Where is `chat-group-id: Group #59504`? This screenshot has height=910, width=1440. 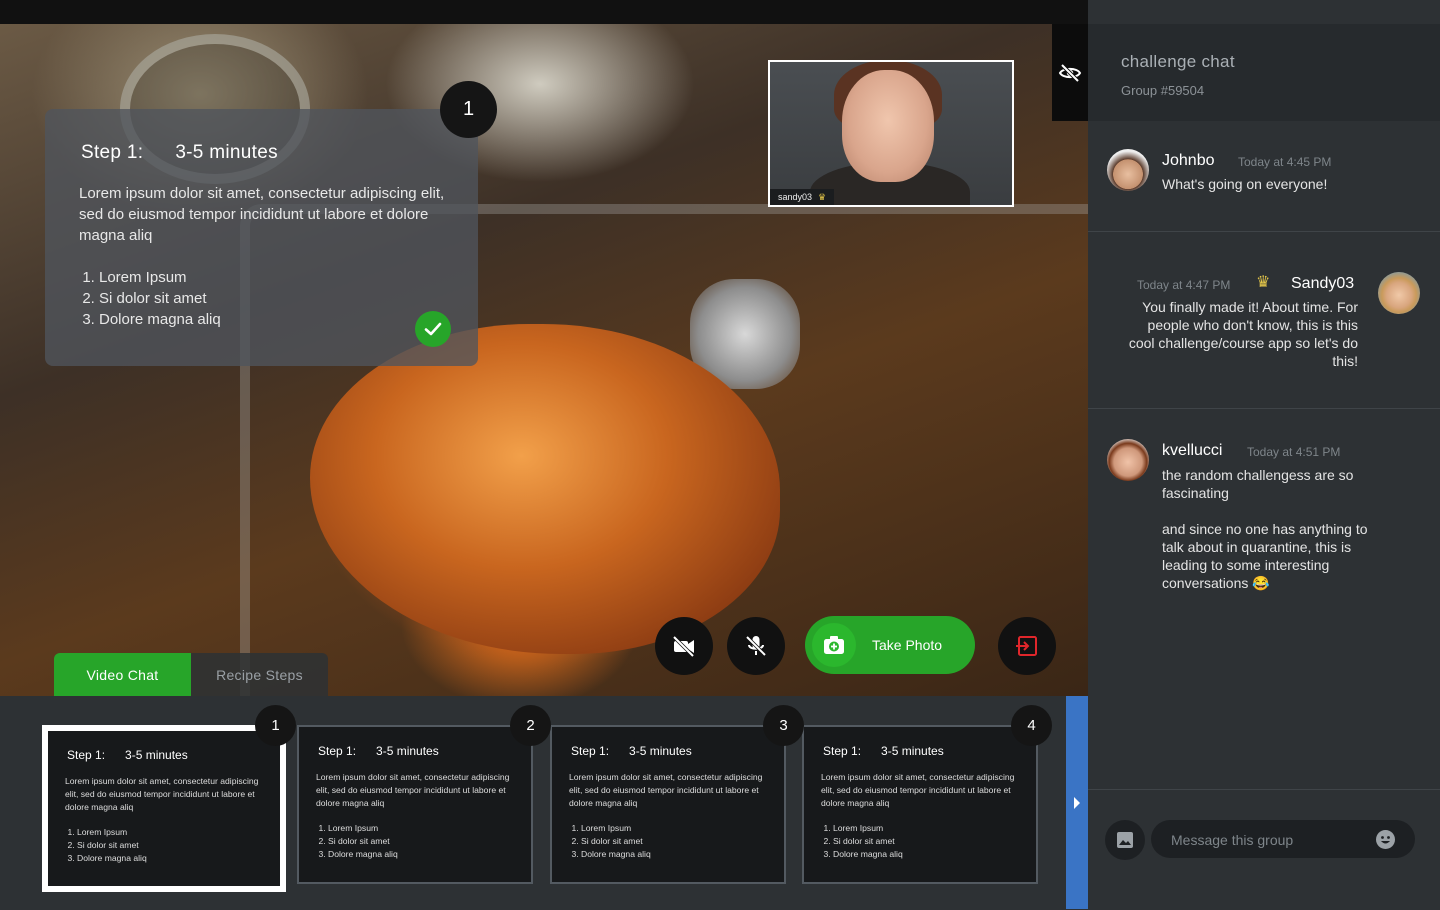
chat-group-id: Group #59504 is located at coordinates (1163, 90).